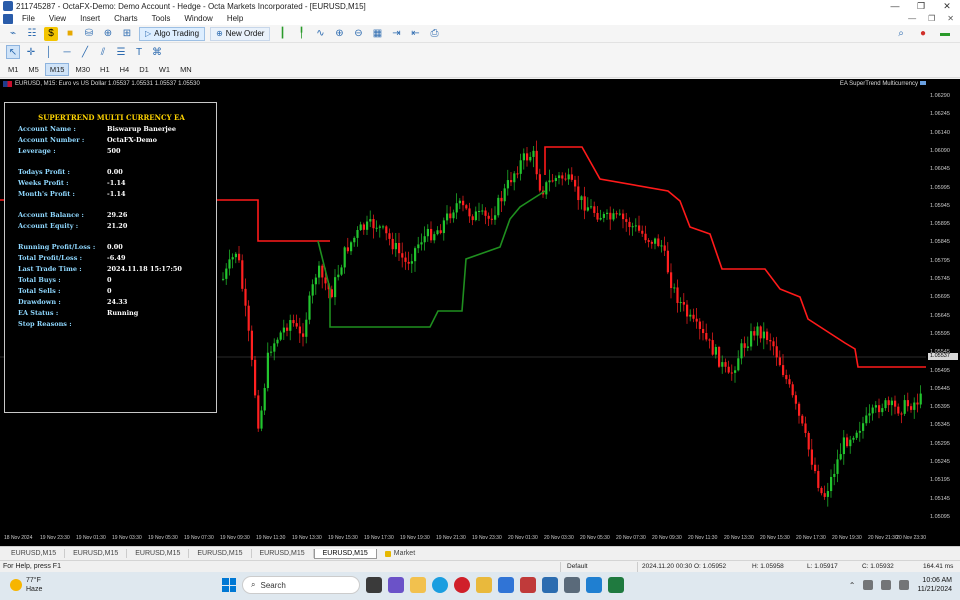 The width and height of the screenshot is (960, 600). What do you see at coordinates (947, 6) in the screenshot?
I see `close-button: ✕` at bounding box center [947, 6].